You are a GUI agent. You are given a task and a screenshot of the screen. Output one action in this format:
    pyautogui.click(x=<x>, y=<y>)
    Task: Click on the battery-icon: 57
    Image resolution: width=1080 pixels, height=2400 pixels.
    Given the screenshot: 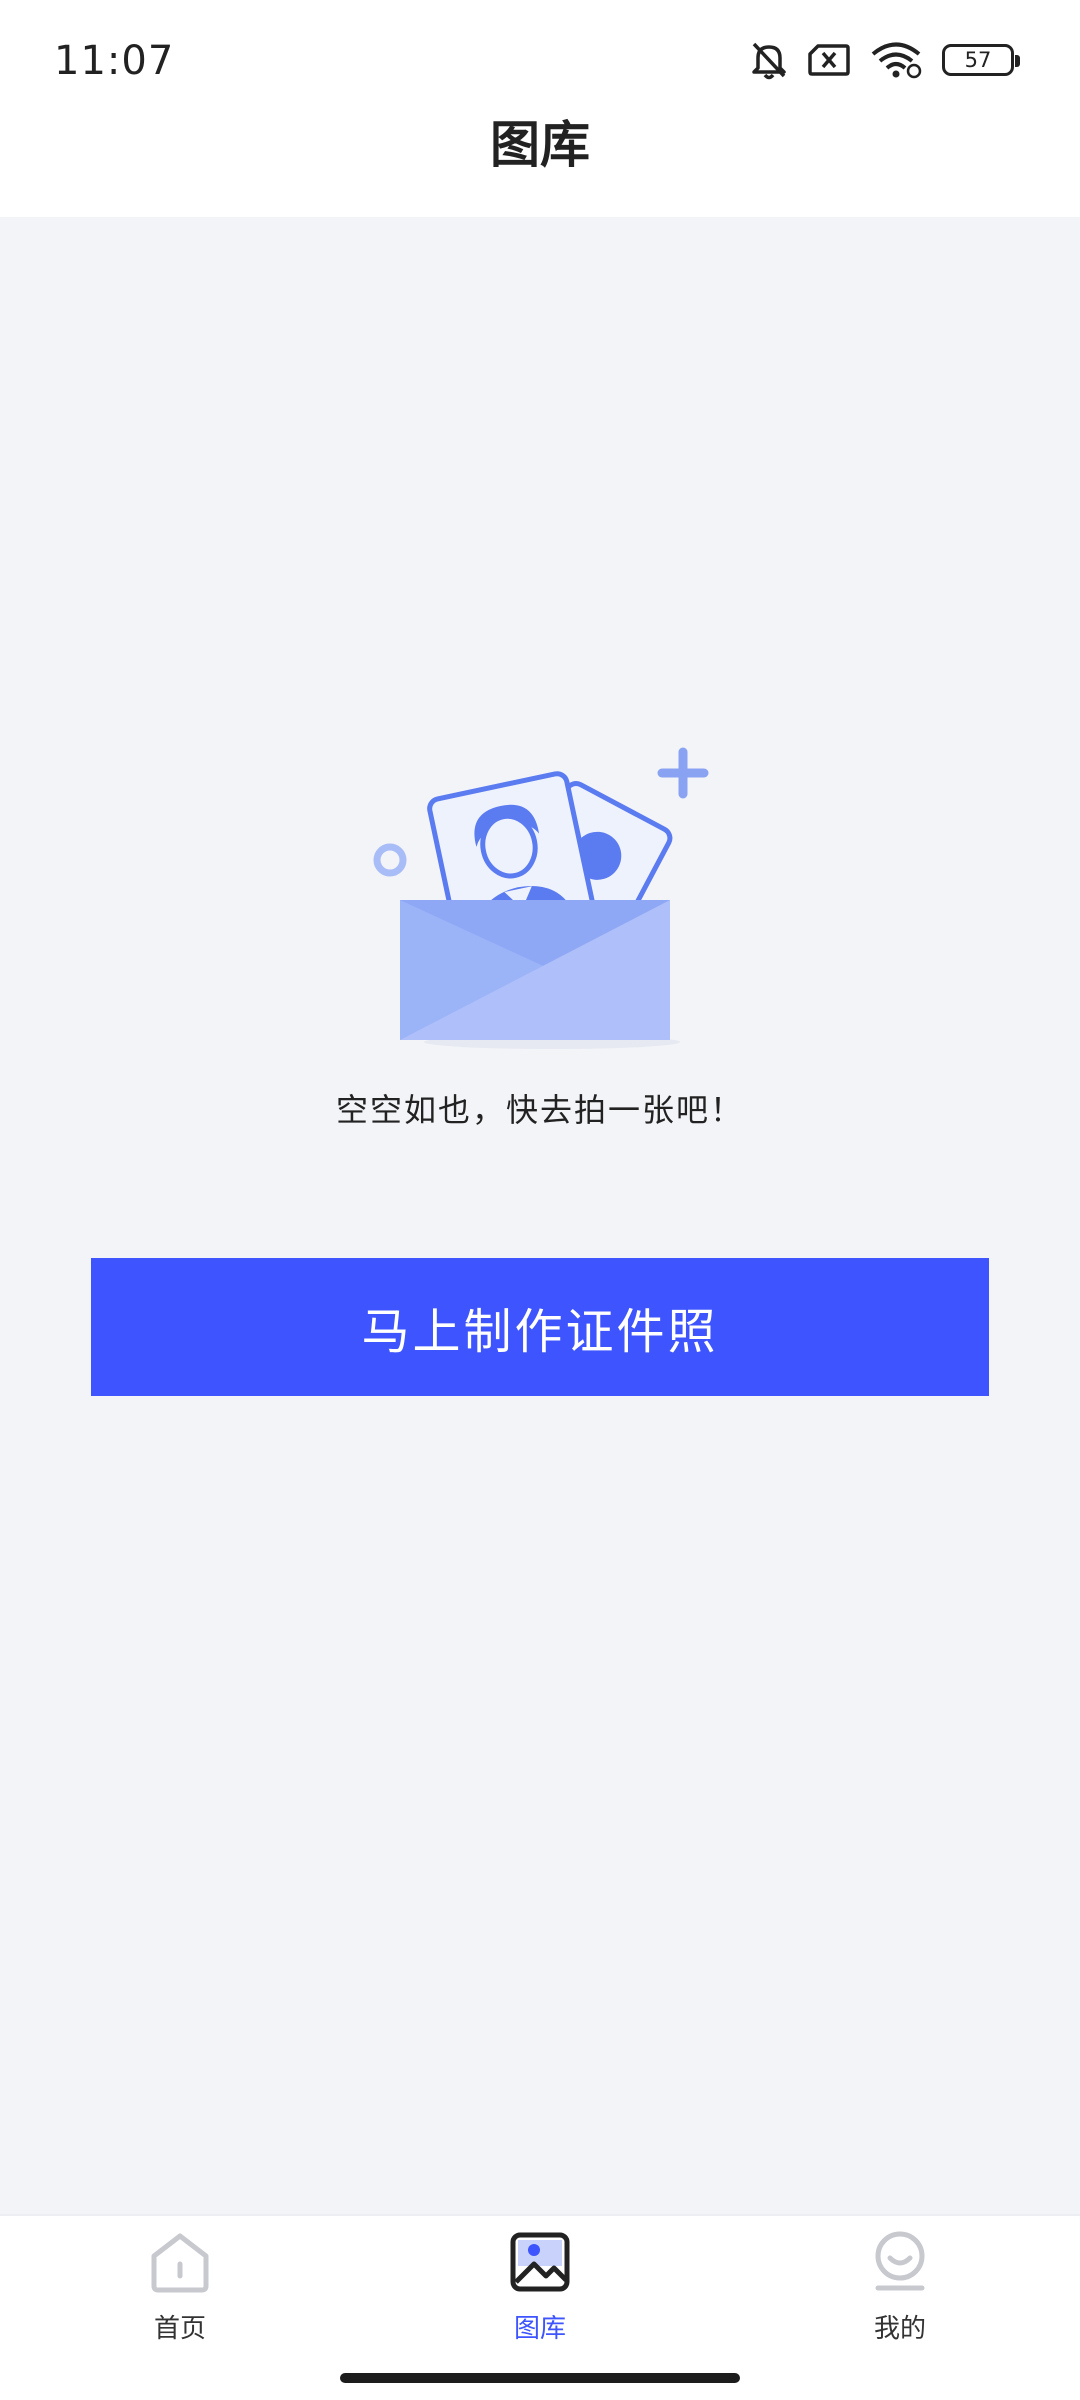 What is the action you would take?
    pyautogui.click(x=981, y=60)
    